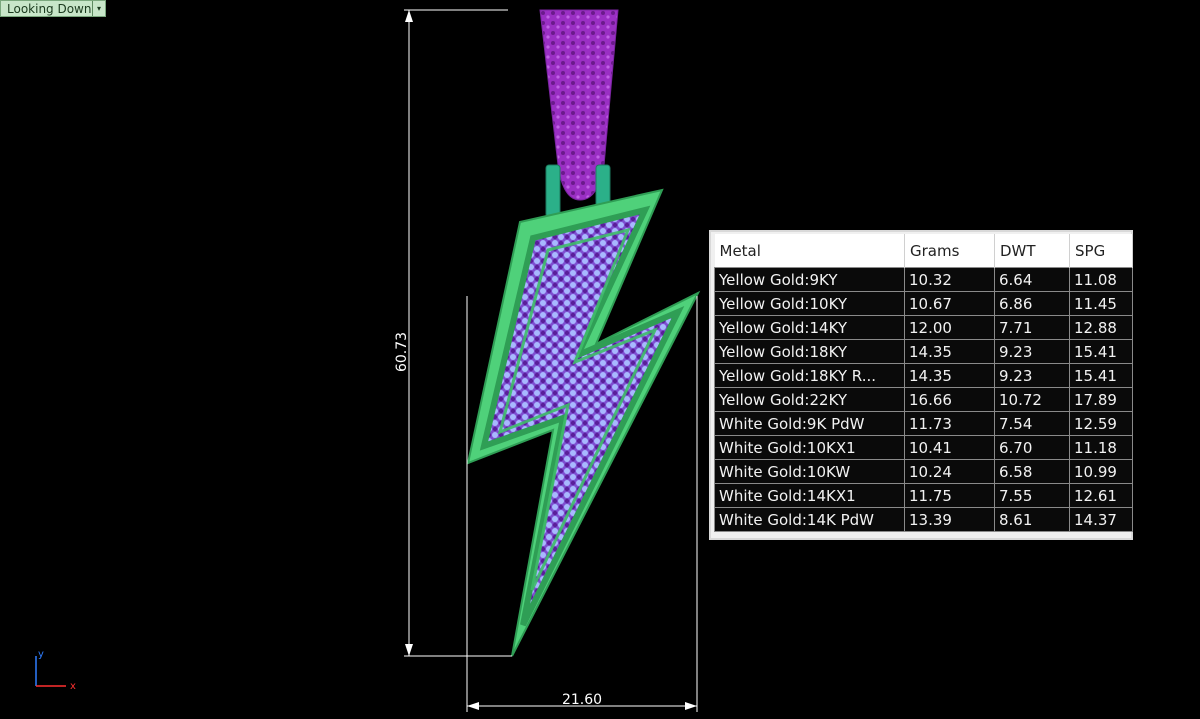 This screenshot has height=719, width=1200. Describe the element at coordinates (1101, 519) in the screenshot. I see `spg-cell: 14.37` at that location.